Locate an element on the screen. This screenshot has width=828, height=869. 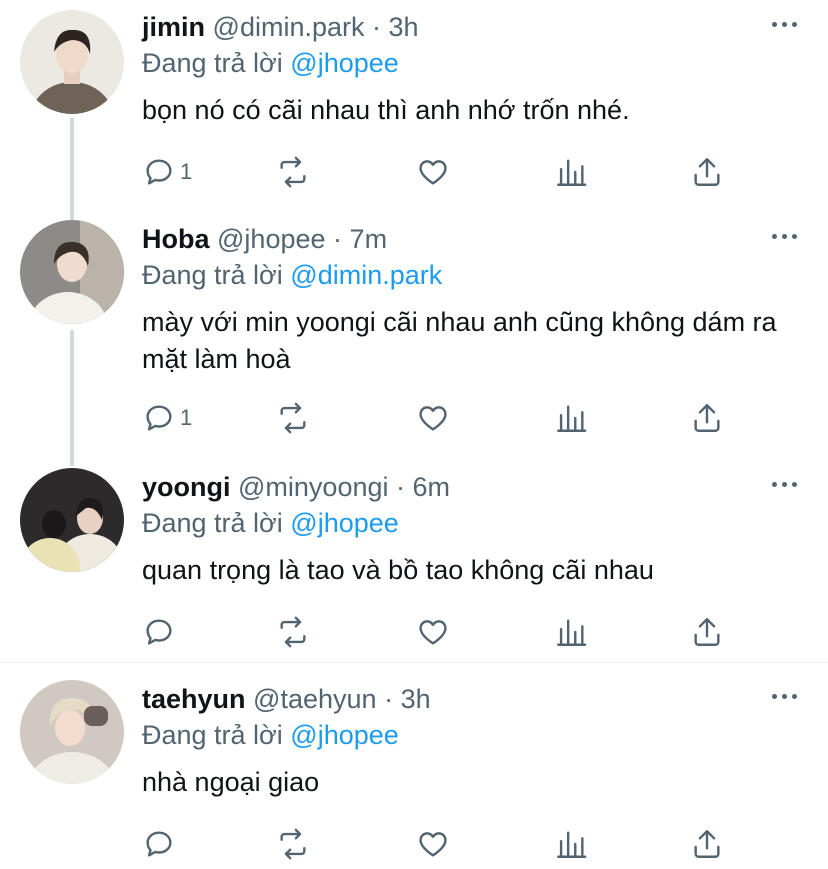
tweet-header: yoongi @minyoongi · 6m is located at coordinates (296, 487).